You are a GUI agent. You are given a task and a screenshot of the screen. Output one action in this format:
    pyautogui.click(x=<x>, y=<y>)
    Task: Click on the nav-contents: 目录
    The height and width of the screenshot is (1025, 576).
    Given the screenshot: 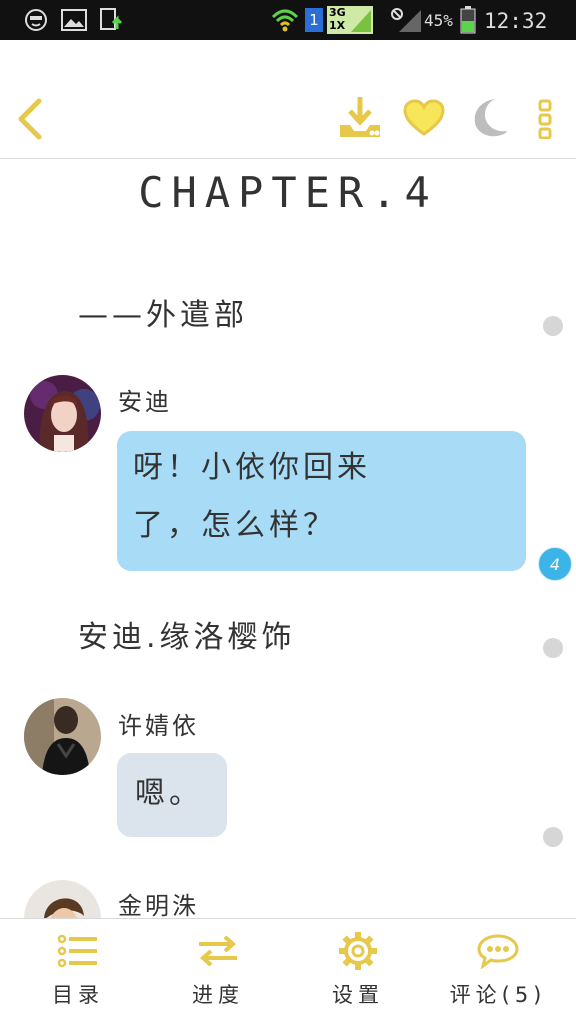 What is the action you would take?
    pyautogui.click(x=78, y=972)
    